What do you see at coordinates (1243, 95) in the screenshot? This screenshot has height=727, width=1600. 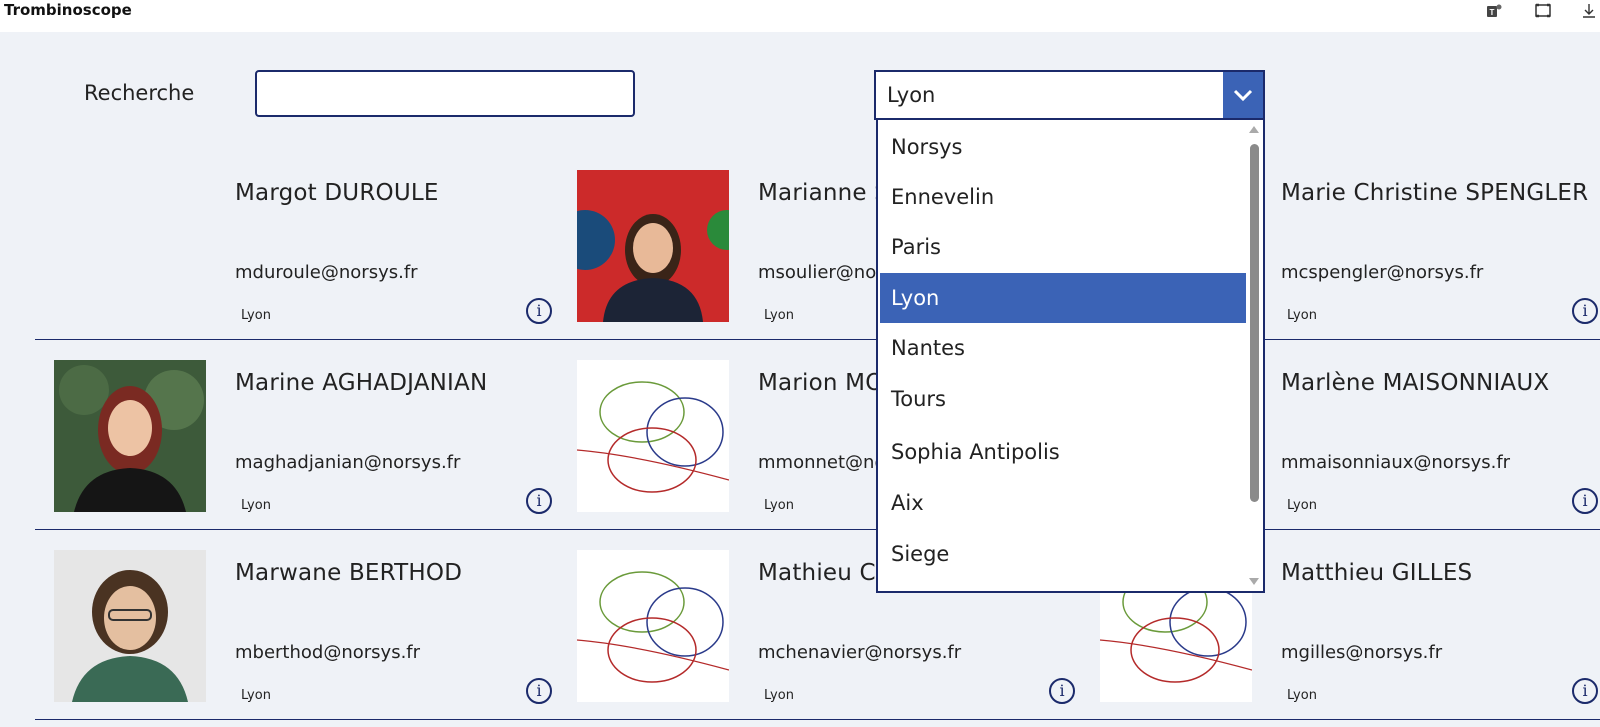 I see `chevron-down-icon` at bounding box center [1243, 95].